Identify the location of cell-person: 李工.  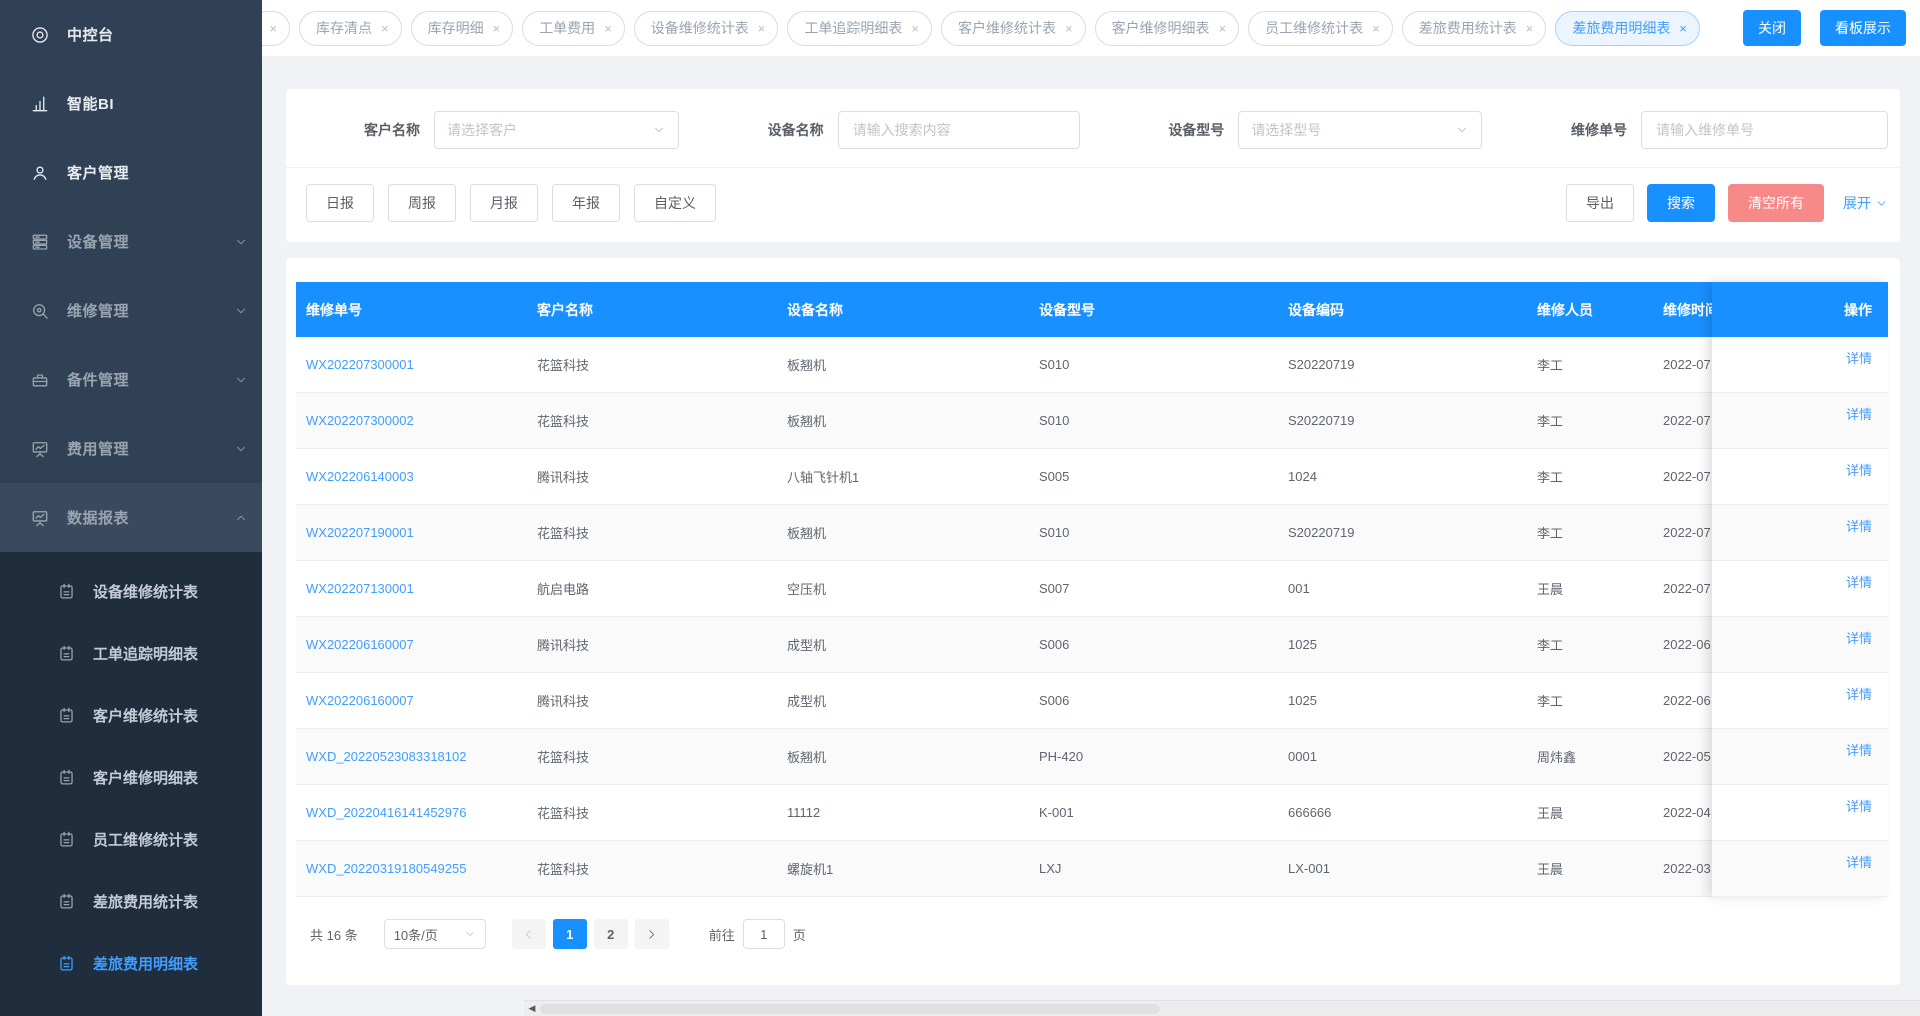
(1550, 645).